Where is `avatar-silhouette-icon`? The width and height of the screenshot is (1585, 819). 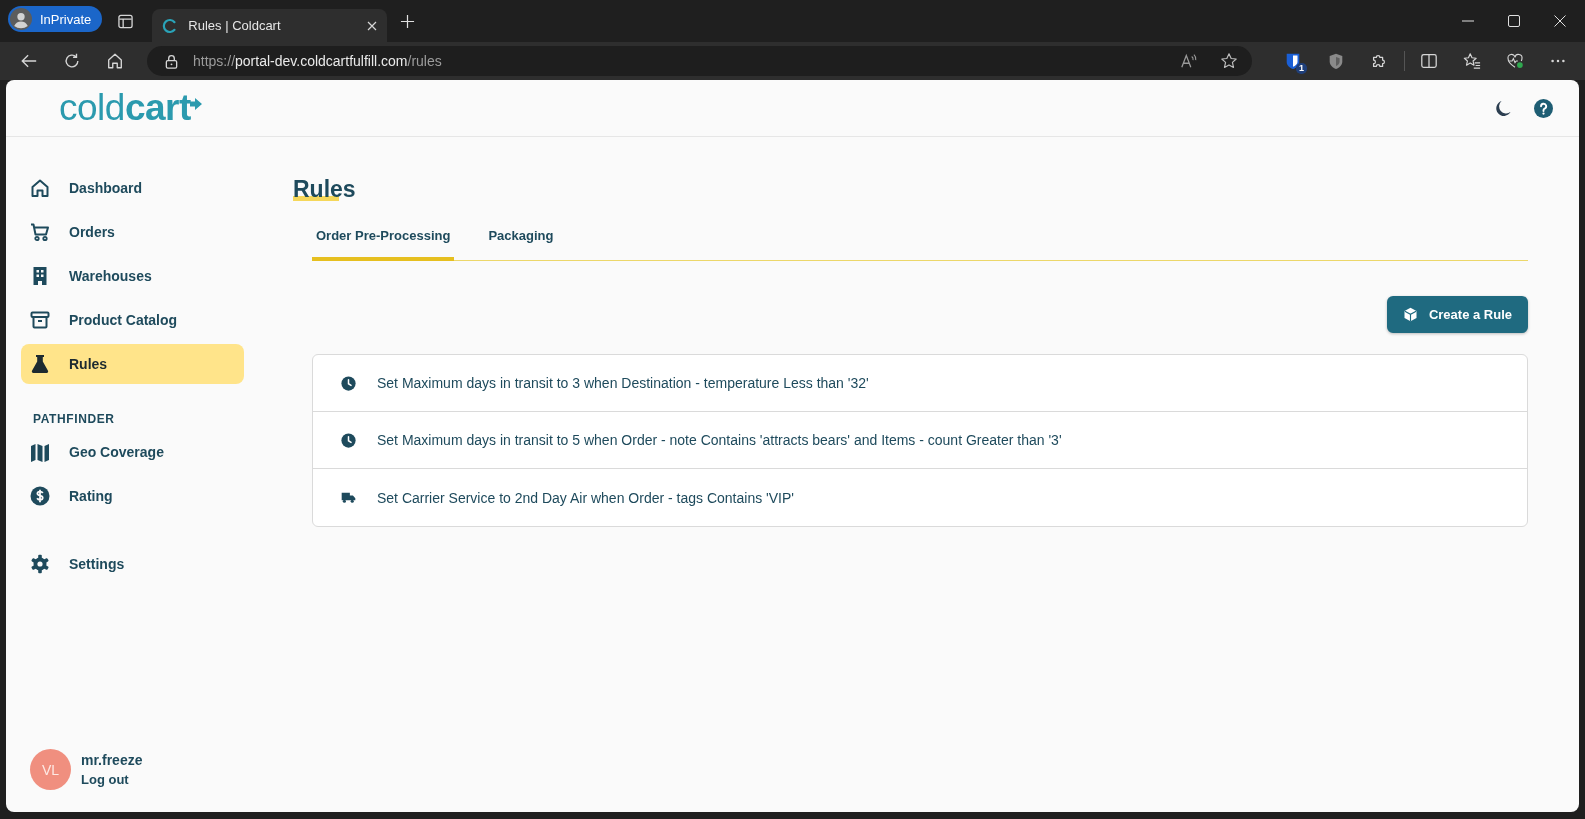 avatar-silhouette-icon is located at coordinates (21, 19).